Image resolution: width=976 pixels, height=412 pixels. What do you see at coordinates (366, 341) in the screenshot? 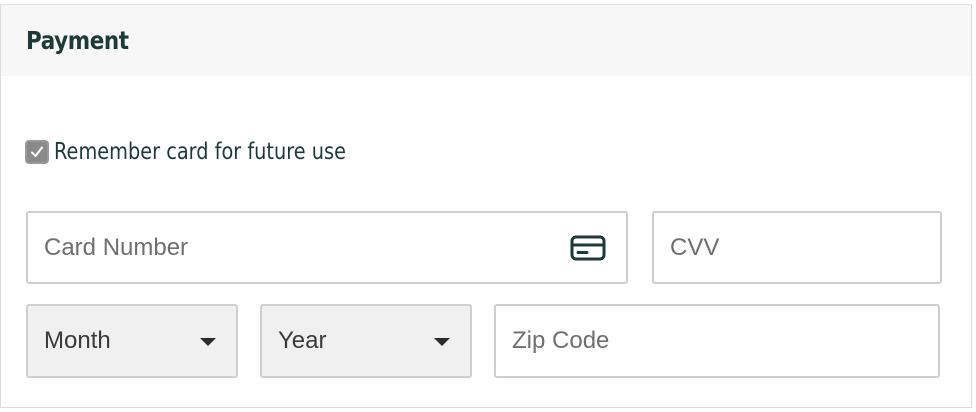
I see `year-select: Year` at bounding box center [366, 341].